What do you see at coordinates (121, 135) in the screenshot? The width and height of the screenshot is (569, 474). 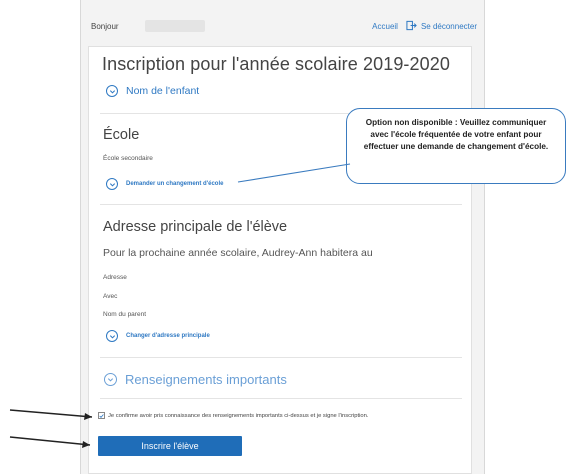 I see `school-heading: École` at bounding box center [121, 135].